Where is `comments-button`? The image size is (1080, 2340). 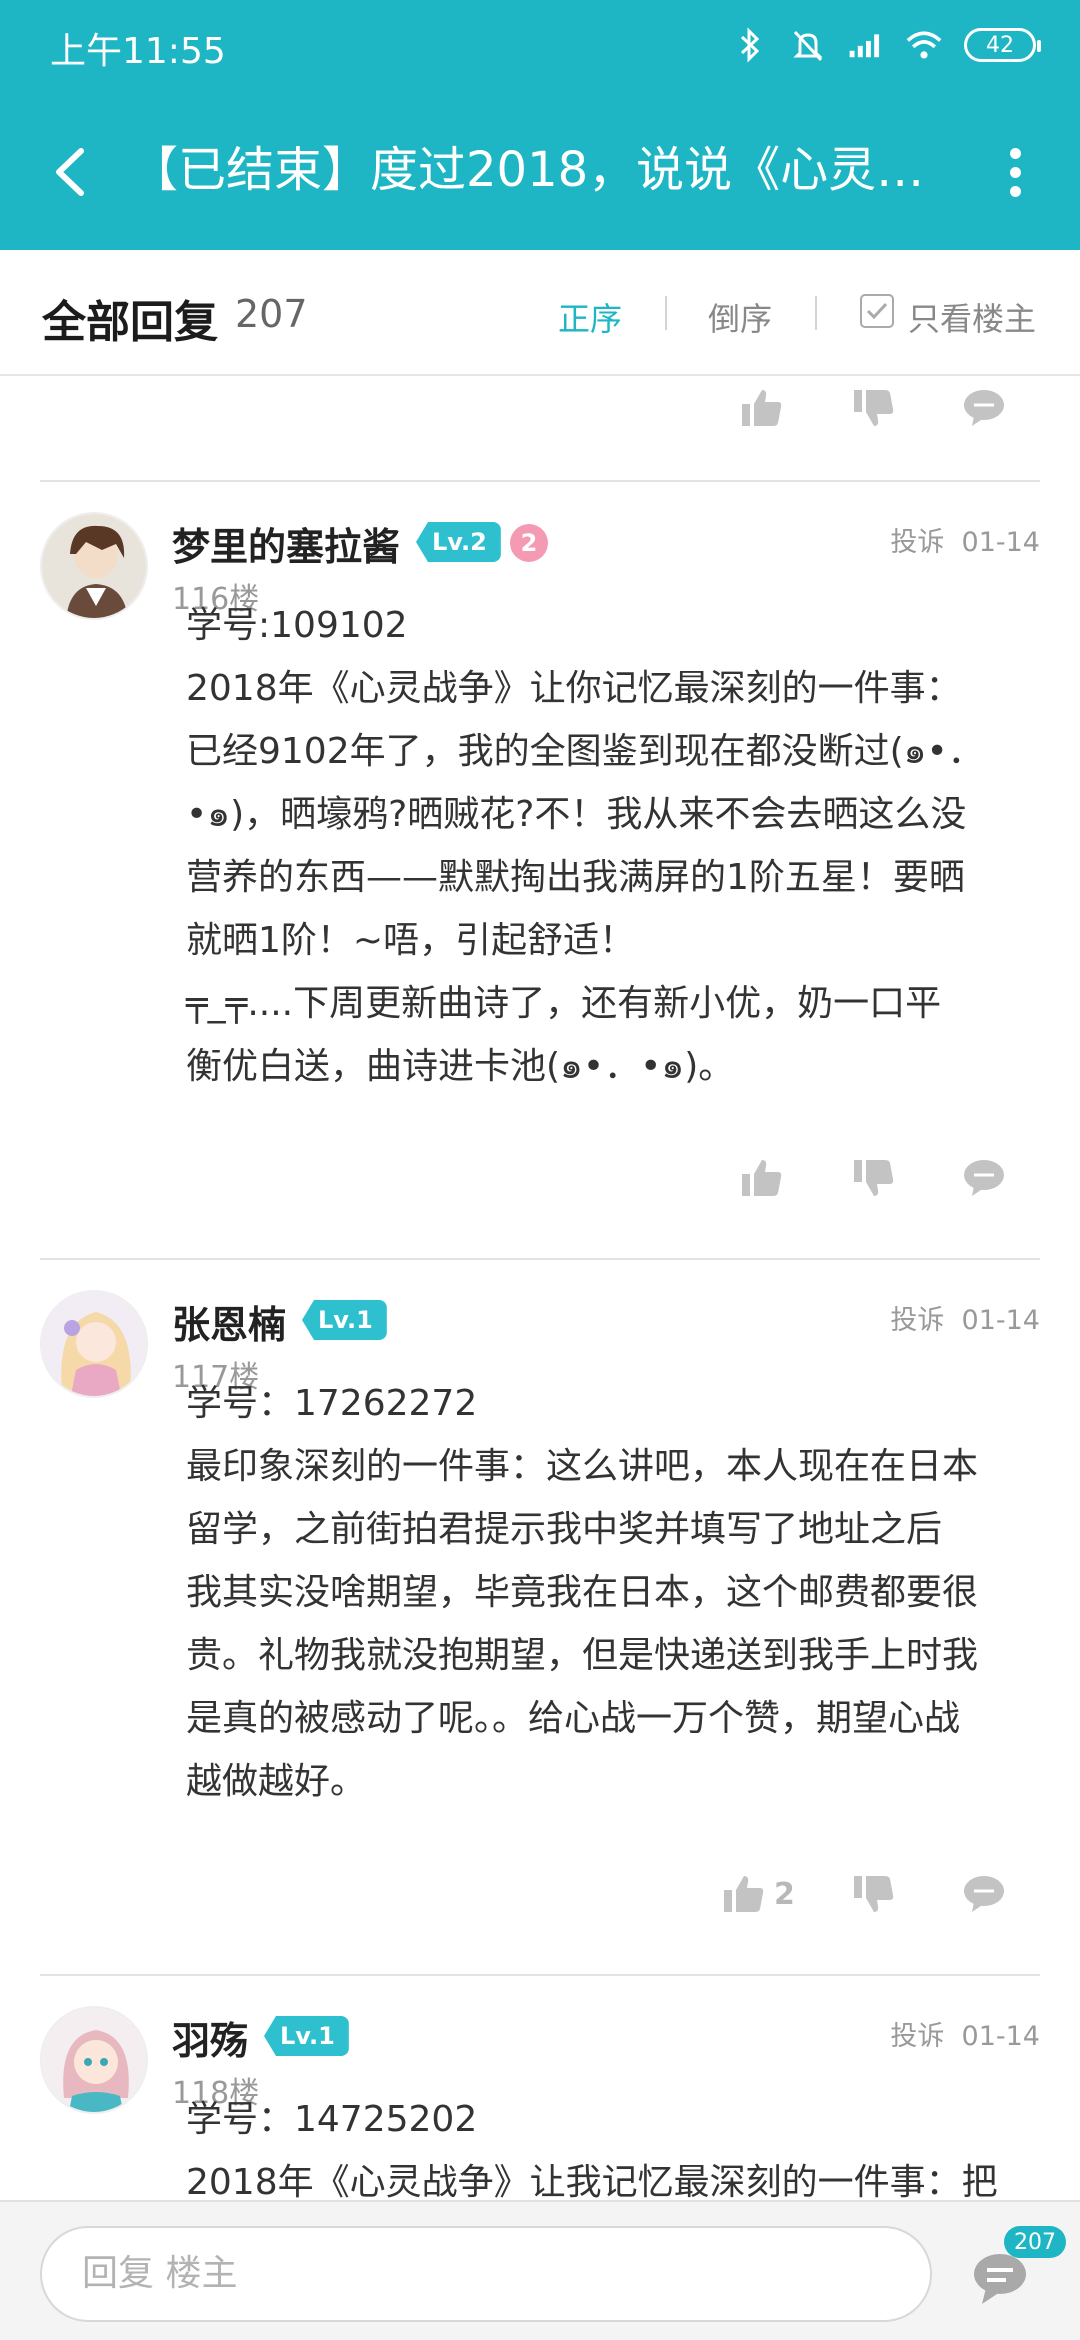 comments-button is located at coordinates (1005, 2285).